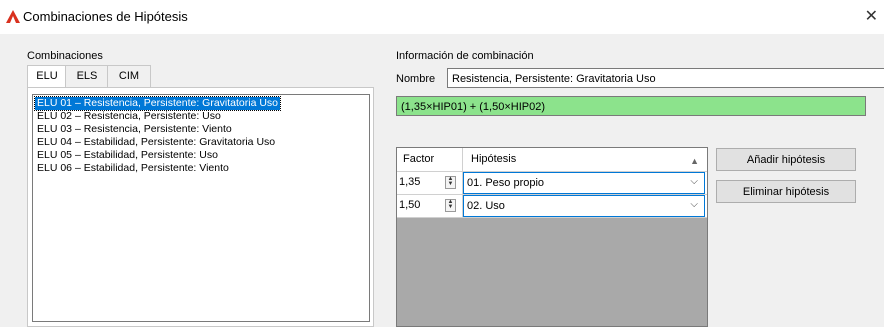  Describe the element at coordinates (786, 159) in the screenshot. I see `add-hypothesis-button: Añadir hipótesis` at that location.